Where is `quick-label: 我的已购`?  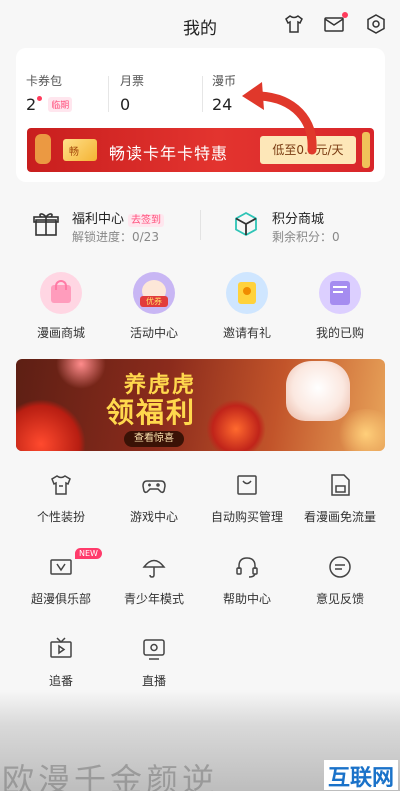
quick-label: 我的已购 is located at coordinates (339, 333).